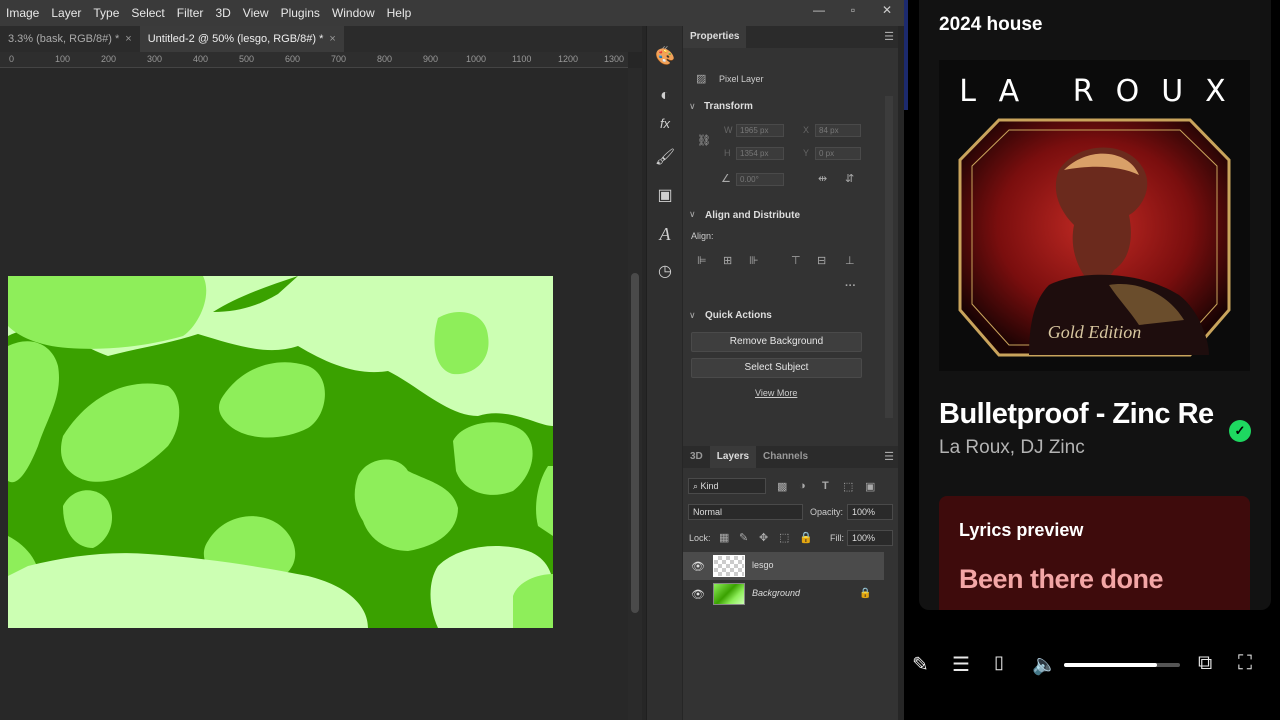  I want to click on close-icon: ✕, so click(887, 11).